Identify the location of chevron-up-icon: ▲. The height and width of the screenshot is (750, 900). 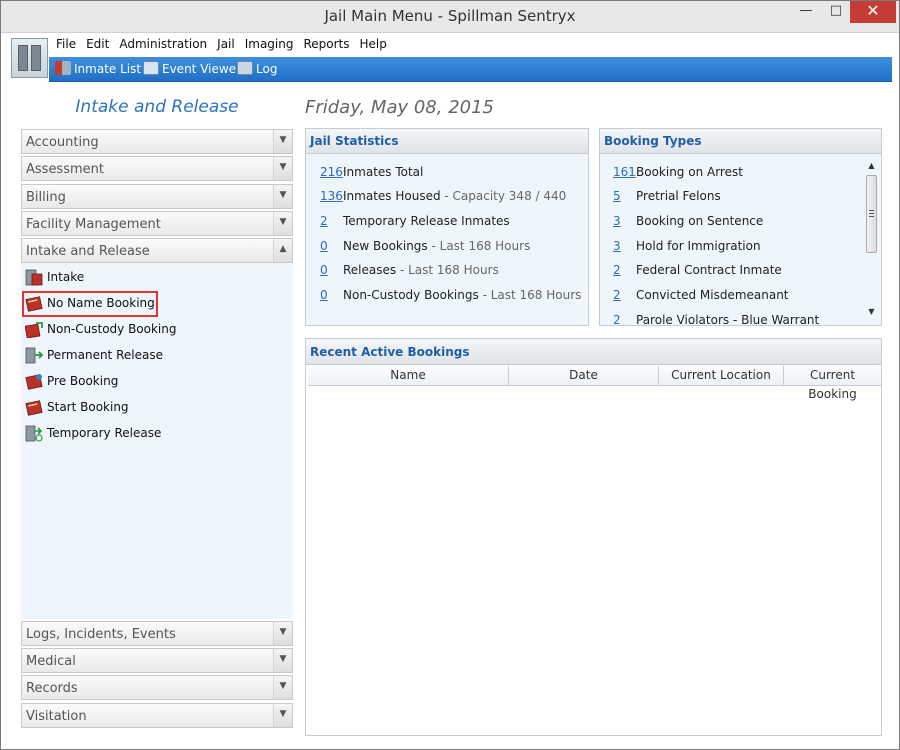
(282, 250).